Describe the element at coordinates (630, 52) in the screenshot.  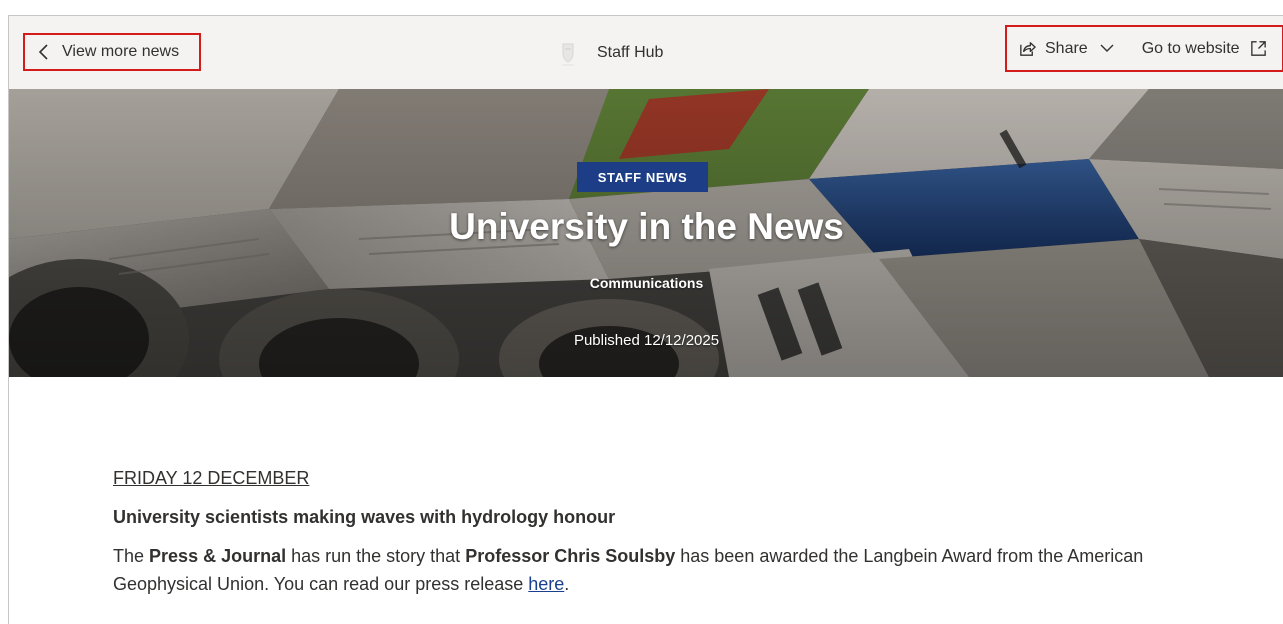
I see `hub-name: Staff Hub` at that location.